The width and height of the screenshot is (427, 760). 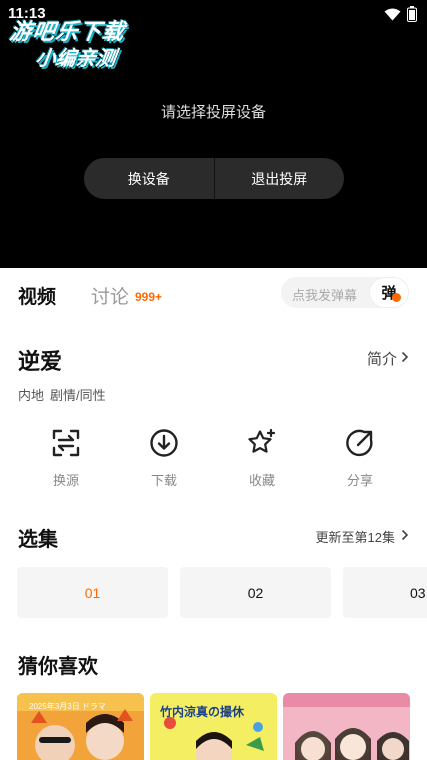 I want to click on favorite-label: 收藏, so click(x=261, y=480).